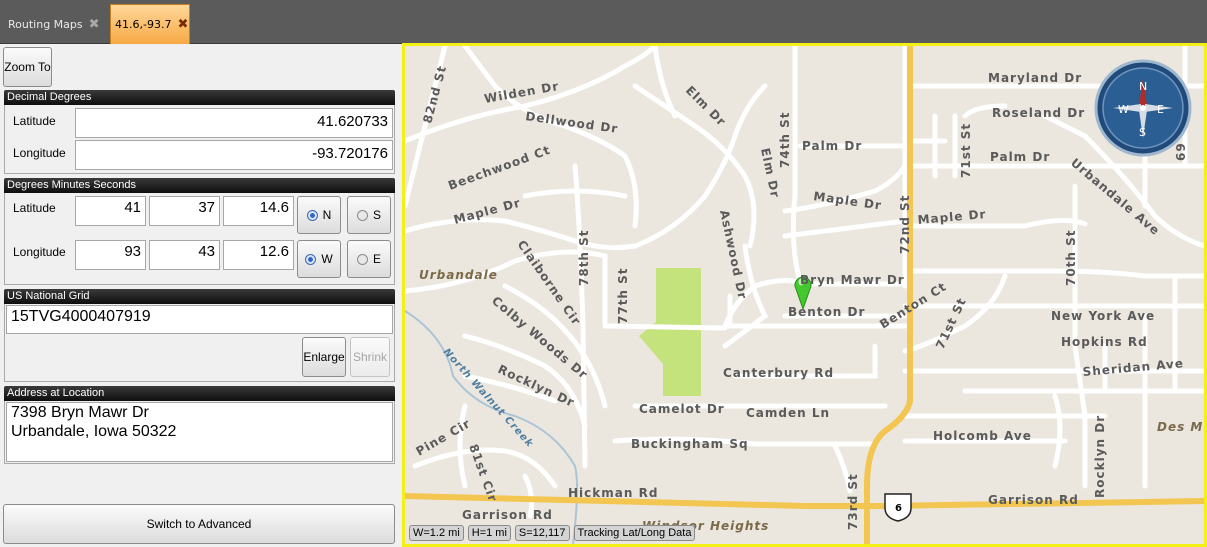 The image size is (1207, 547). Describe the element at coordinates (234, 123) in the screenshot. I see `decimal-latitude-field: 41.620733` at that location.